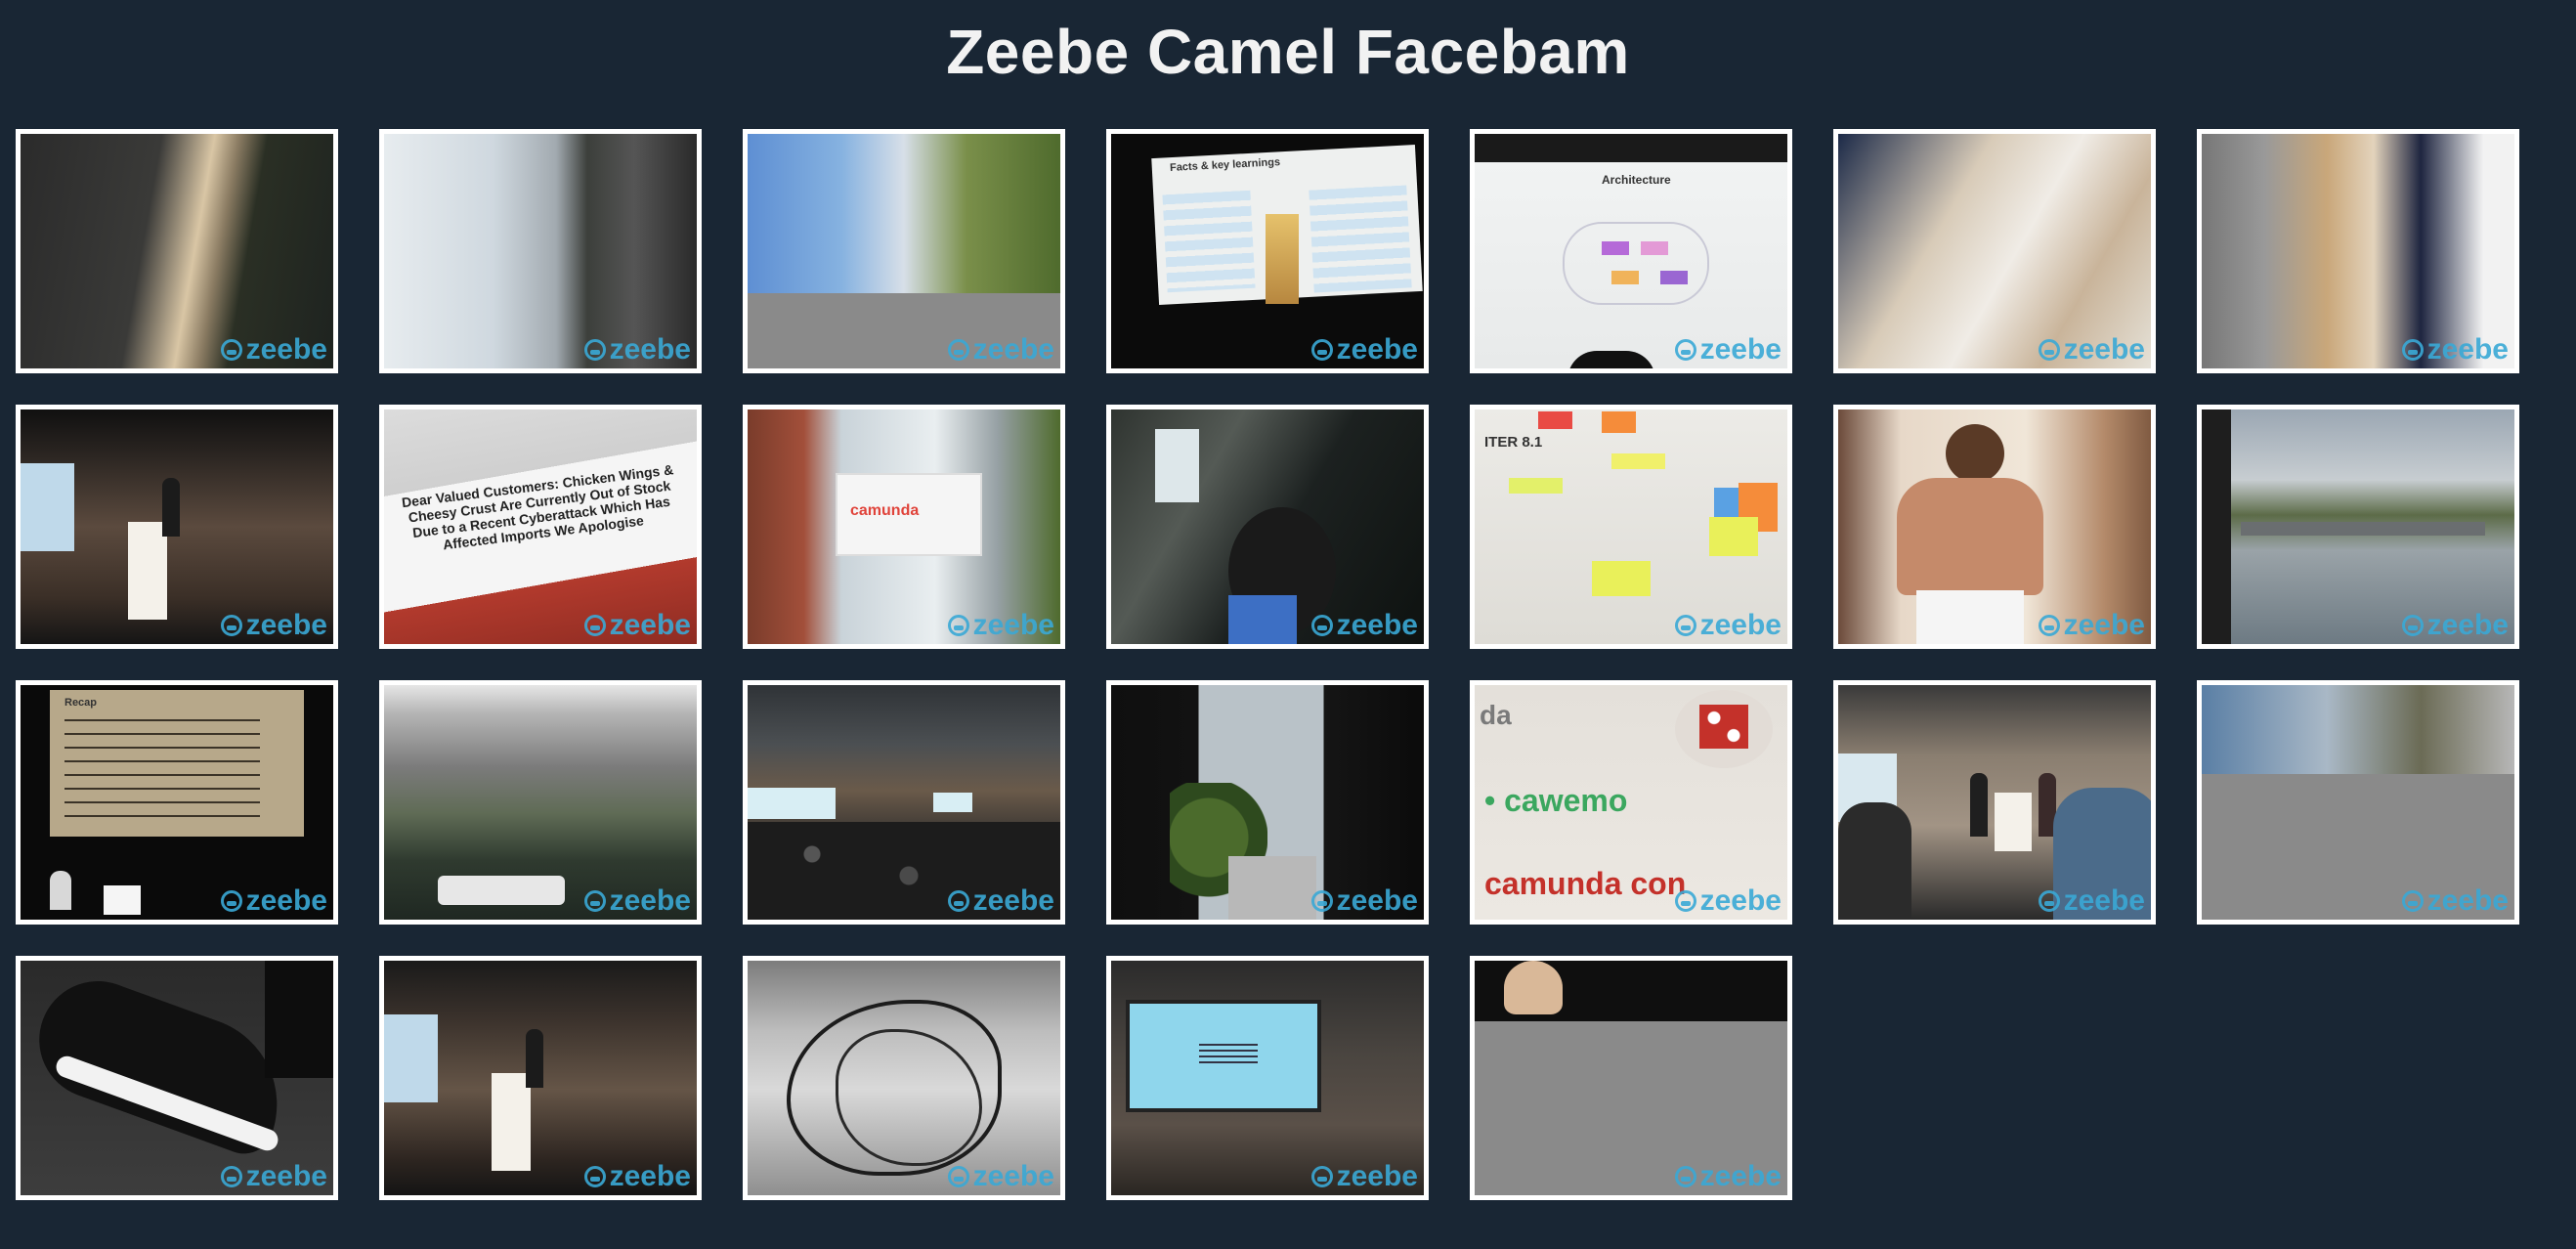  Describe the element at coordinates (1875, 861) in the screenshot. I see `audience-left` at that location.